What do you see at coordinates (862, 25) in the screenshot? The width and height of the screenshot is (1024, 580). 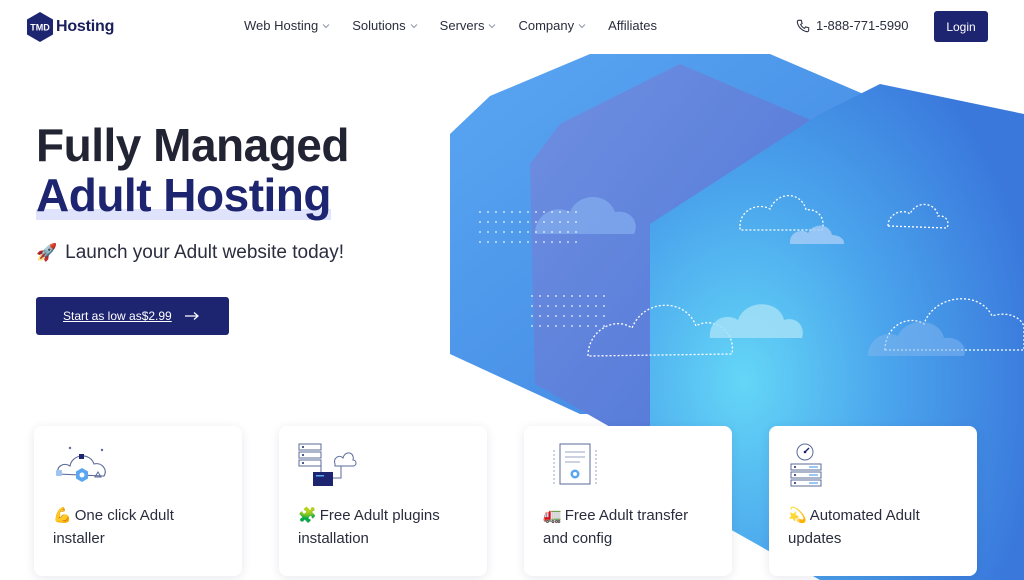 I see `phone-number: 1-888-771-5990` at bounding box center [862, 25].